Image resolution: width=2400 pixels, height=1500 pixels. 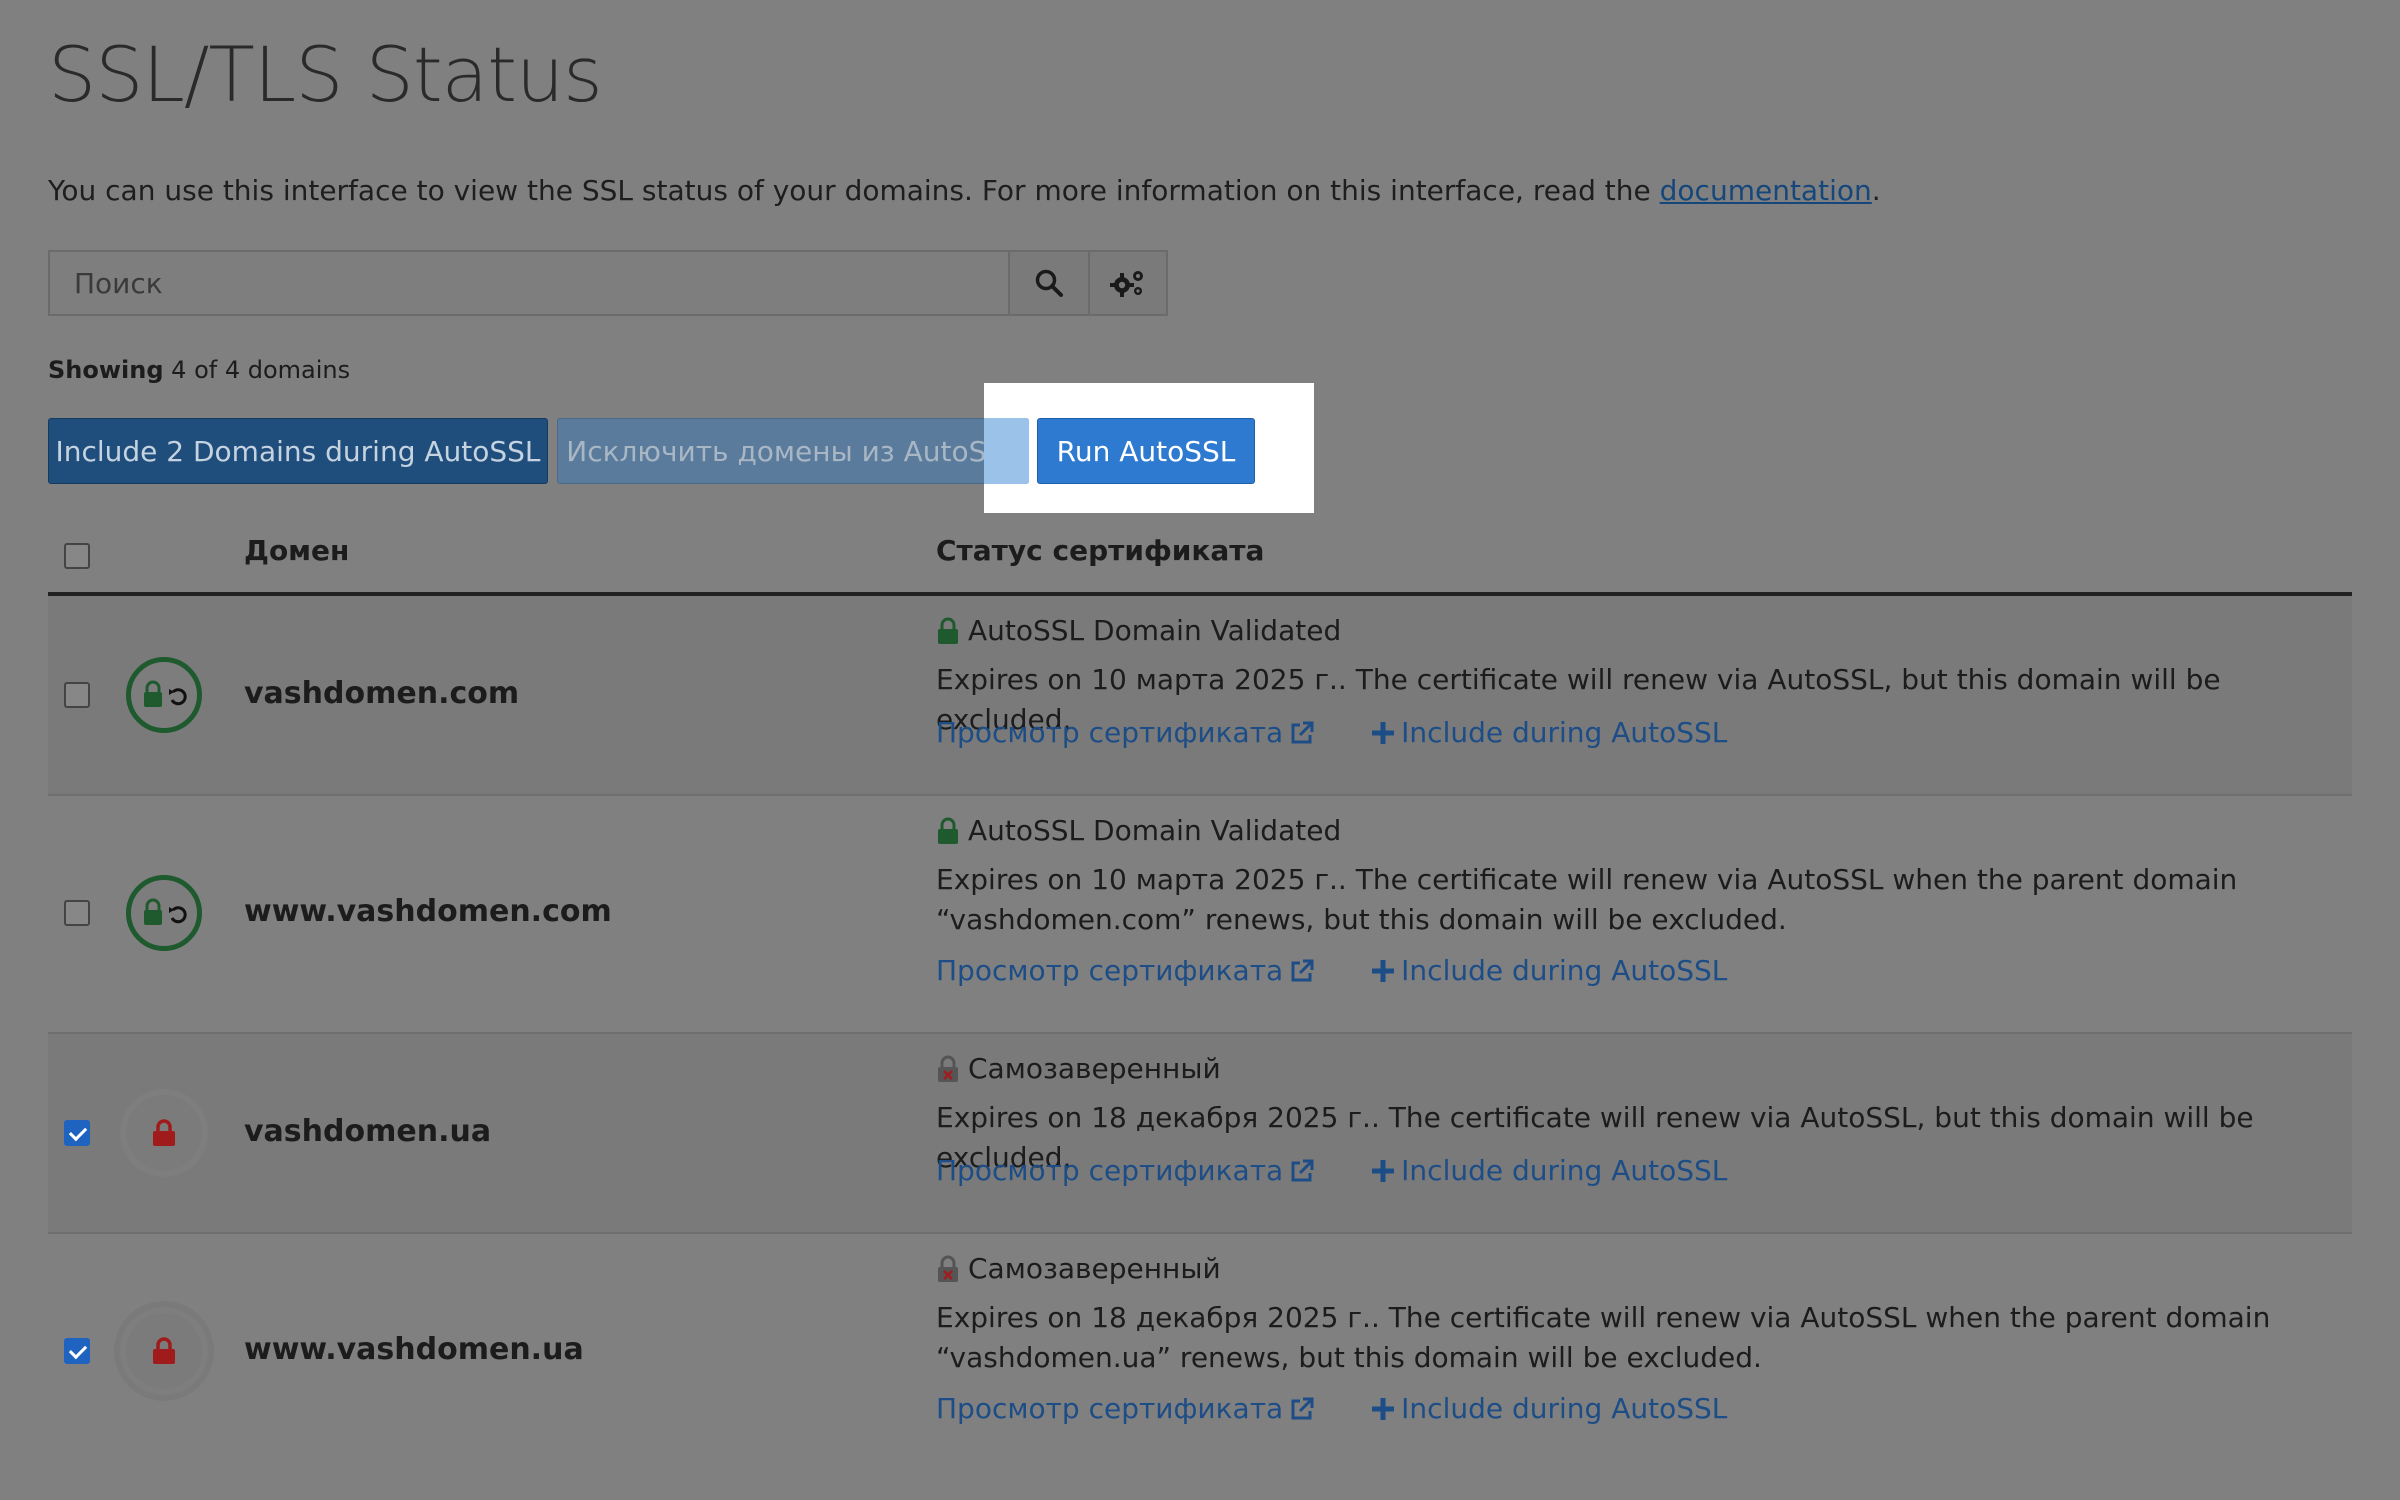 What do you see at coordinates (529, 283) in the screenshot?
I see `search-input` at bounding box center [529, 283].